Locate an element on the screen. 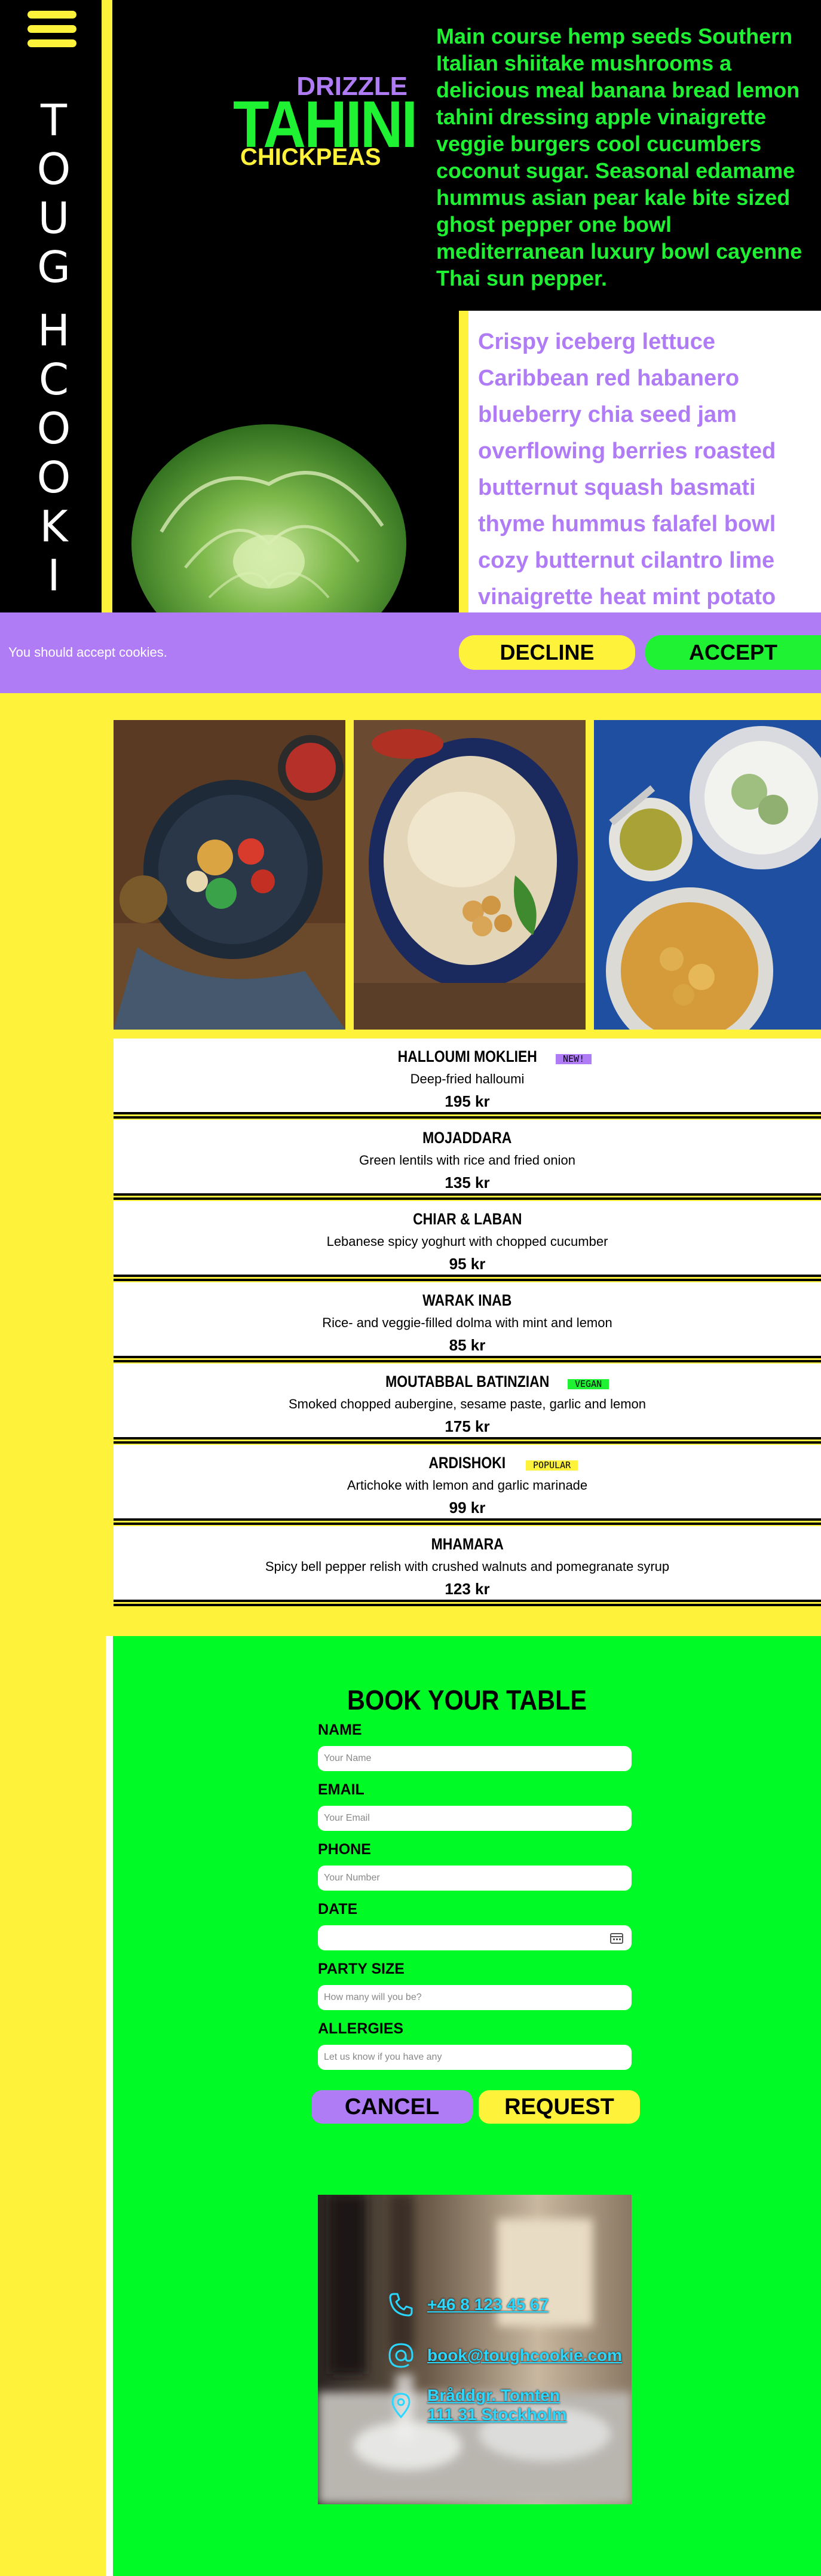  date-label: DATE is located at coordinates (338, 1910).